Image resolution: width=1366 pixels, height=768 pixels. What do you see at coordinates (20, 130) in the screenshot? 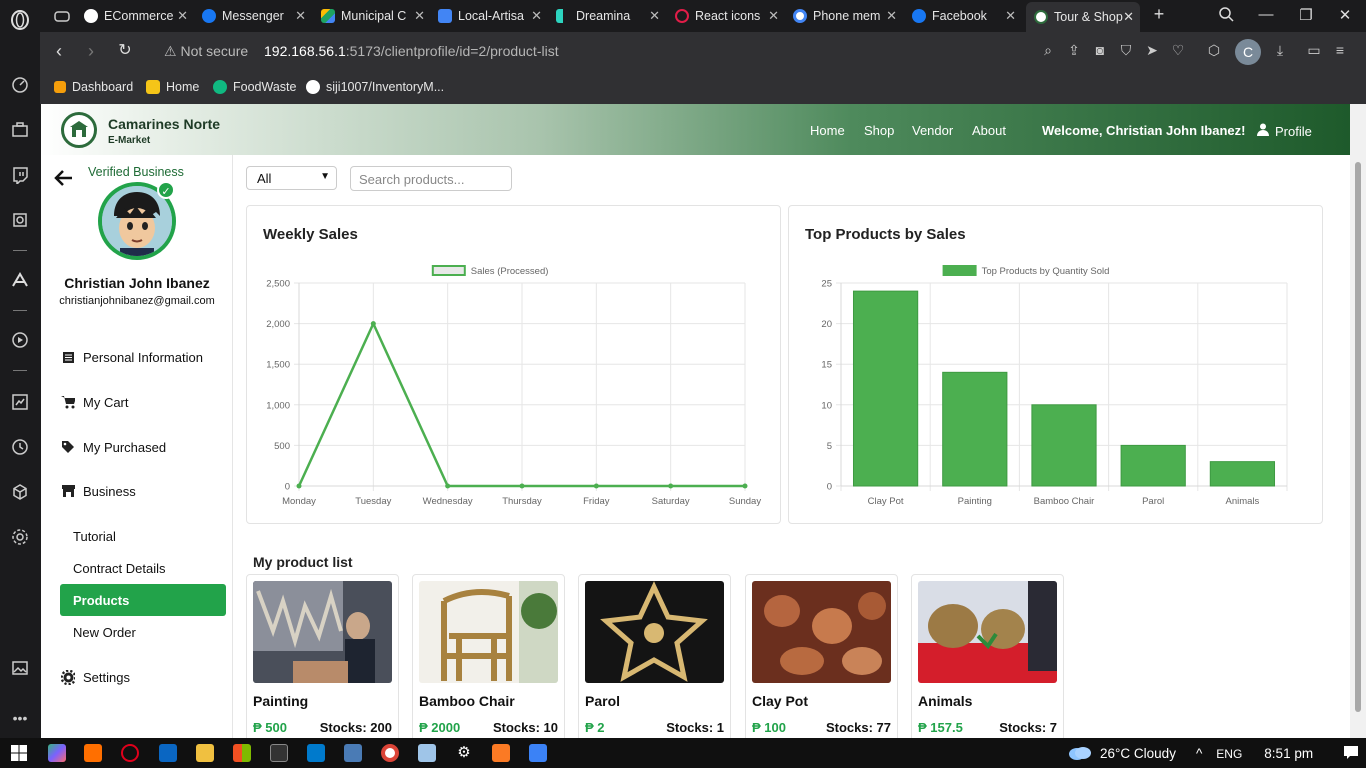
I see `briefcase-icon` at bounding box center [20, 130].